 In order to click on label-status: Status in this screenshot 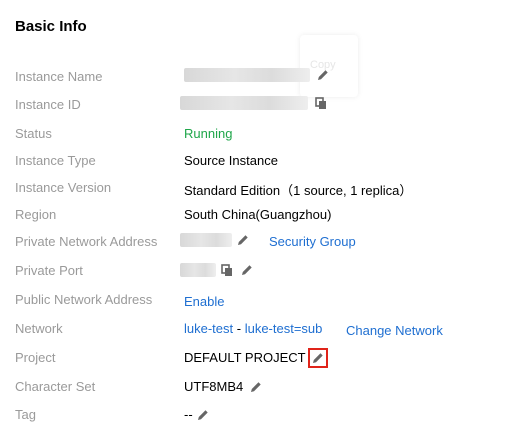, I will do `click(33, 133)`.